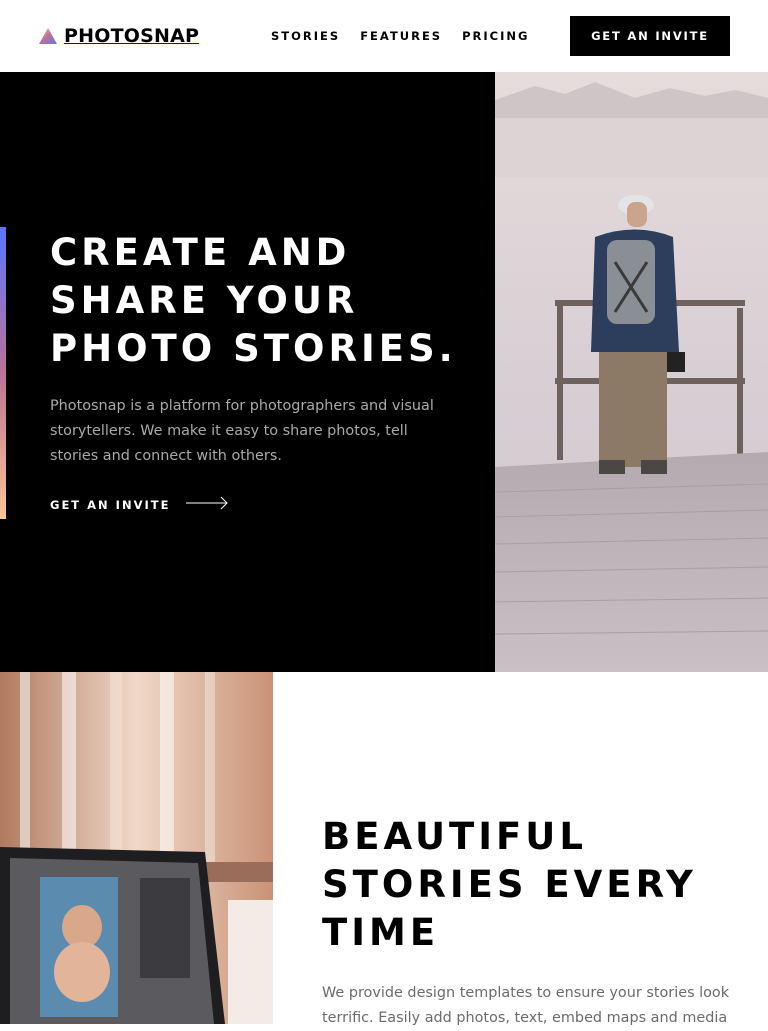 The image size is (768, 1031). Describe the element at coordinates (110, 504) in the screenshot. I see `hero-link-label: GET AN INVITE` at that location.